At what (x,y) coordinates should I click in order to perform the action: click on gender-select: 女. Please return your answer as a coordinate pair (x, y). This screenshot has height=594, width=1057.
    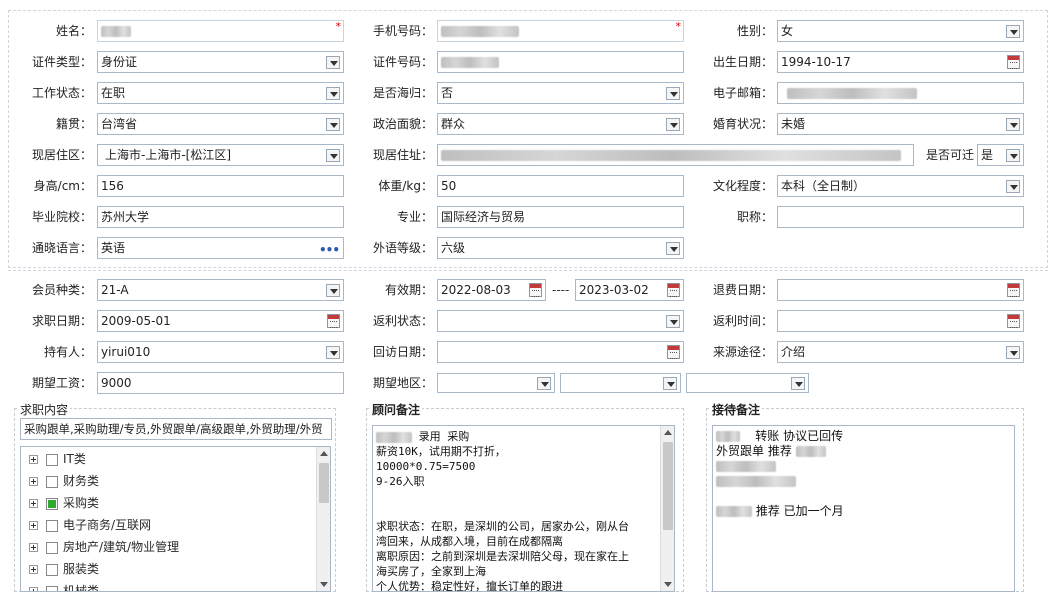
    Looking at the image, I should click on (900, 31).